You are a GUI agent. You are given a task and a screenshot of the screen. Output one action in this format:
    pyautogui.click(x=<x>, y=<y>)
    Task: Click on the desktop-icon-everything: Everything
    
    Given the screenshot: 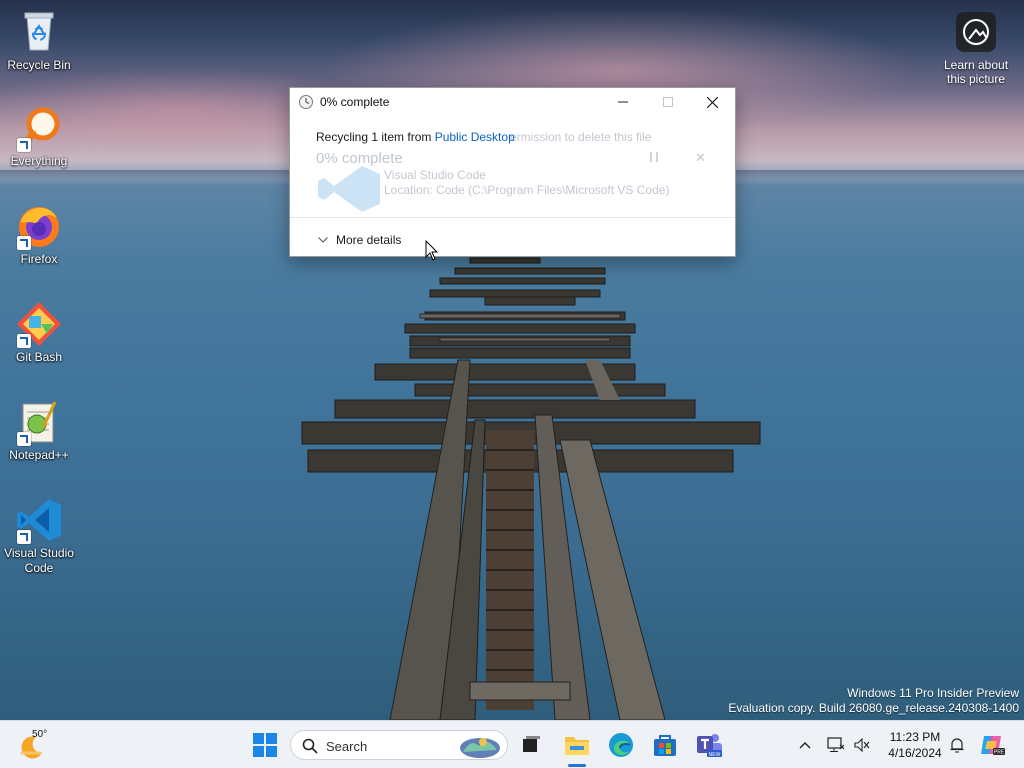 What is the action you would take?
    pyautogui.click(x=39, y=136)
    